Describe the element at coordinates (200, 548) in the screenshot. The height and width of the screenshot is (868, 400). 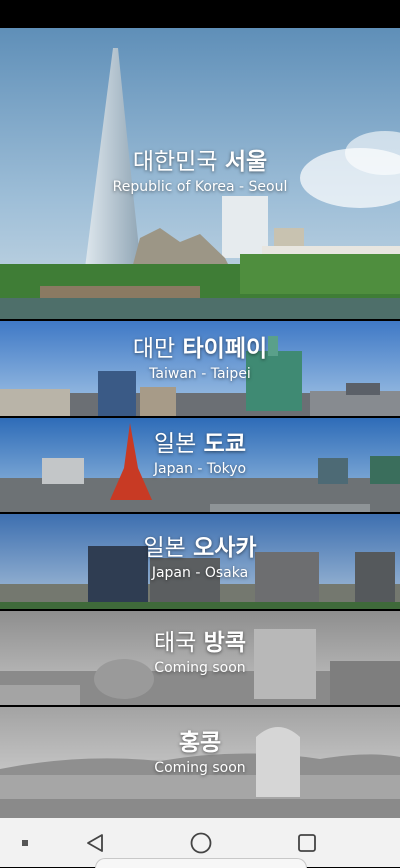
I see `city-title: 일본 오사카` at that location.